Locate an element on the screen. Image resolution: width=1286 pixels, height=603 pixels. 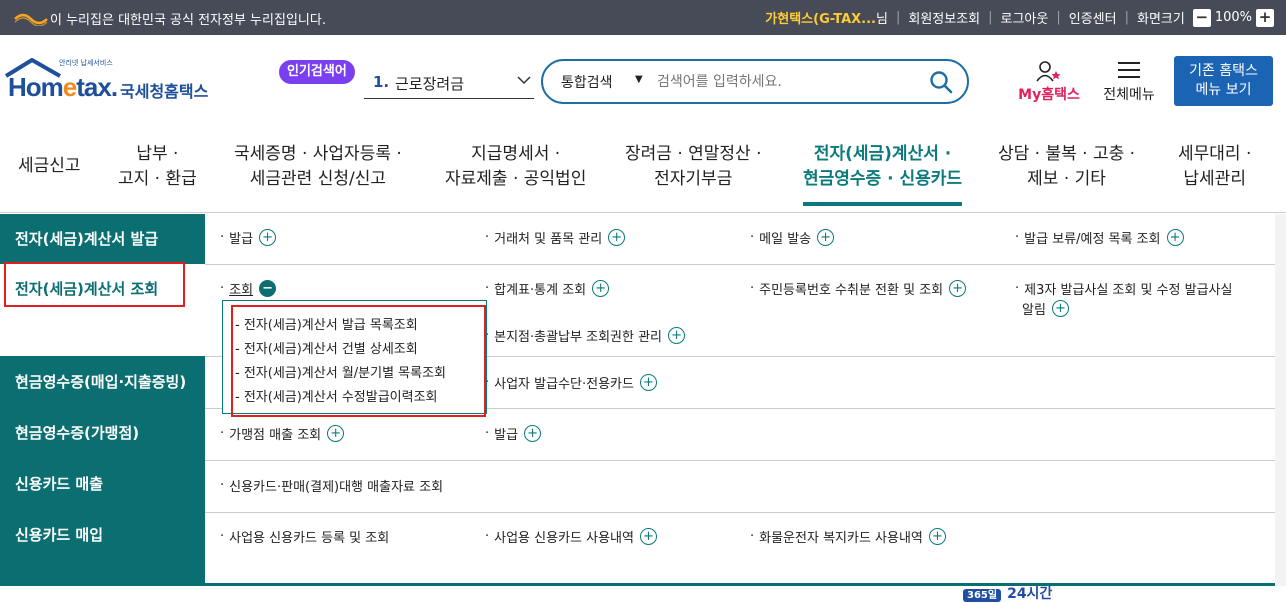
menu-third-party-notice: 알림 + is located at coordinates (1045, 308).